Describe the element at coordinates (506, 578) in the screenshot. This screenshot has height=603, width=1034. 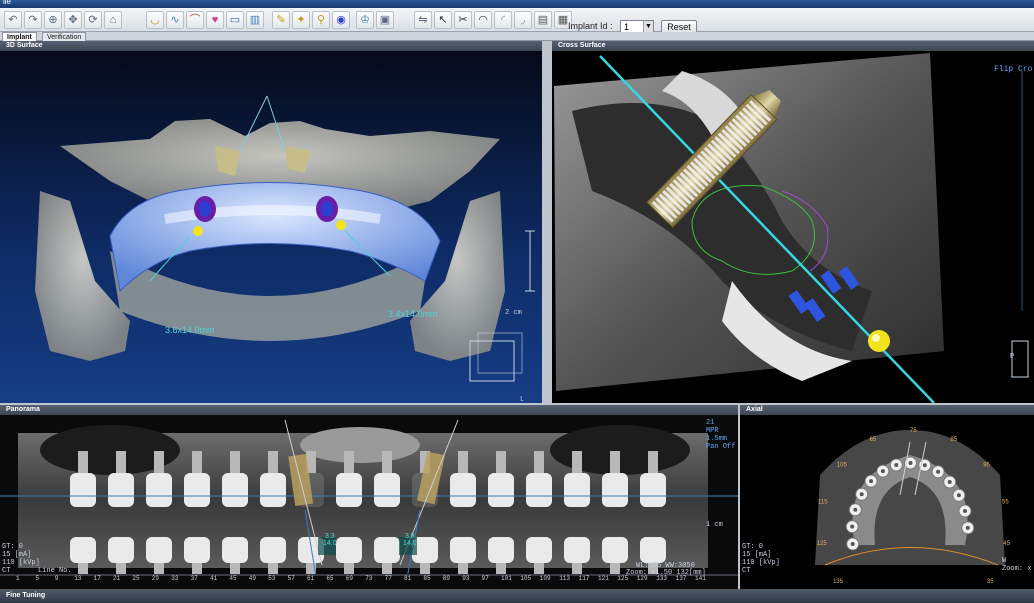
I see `tick-label: 101` at that location.